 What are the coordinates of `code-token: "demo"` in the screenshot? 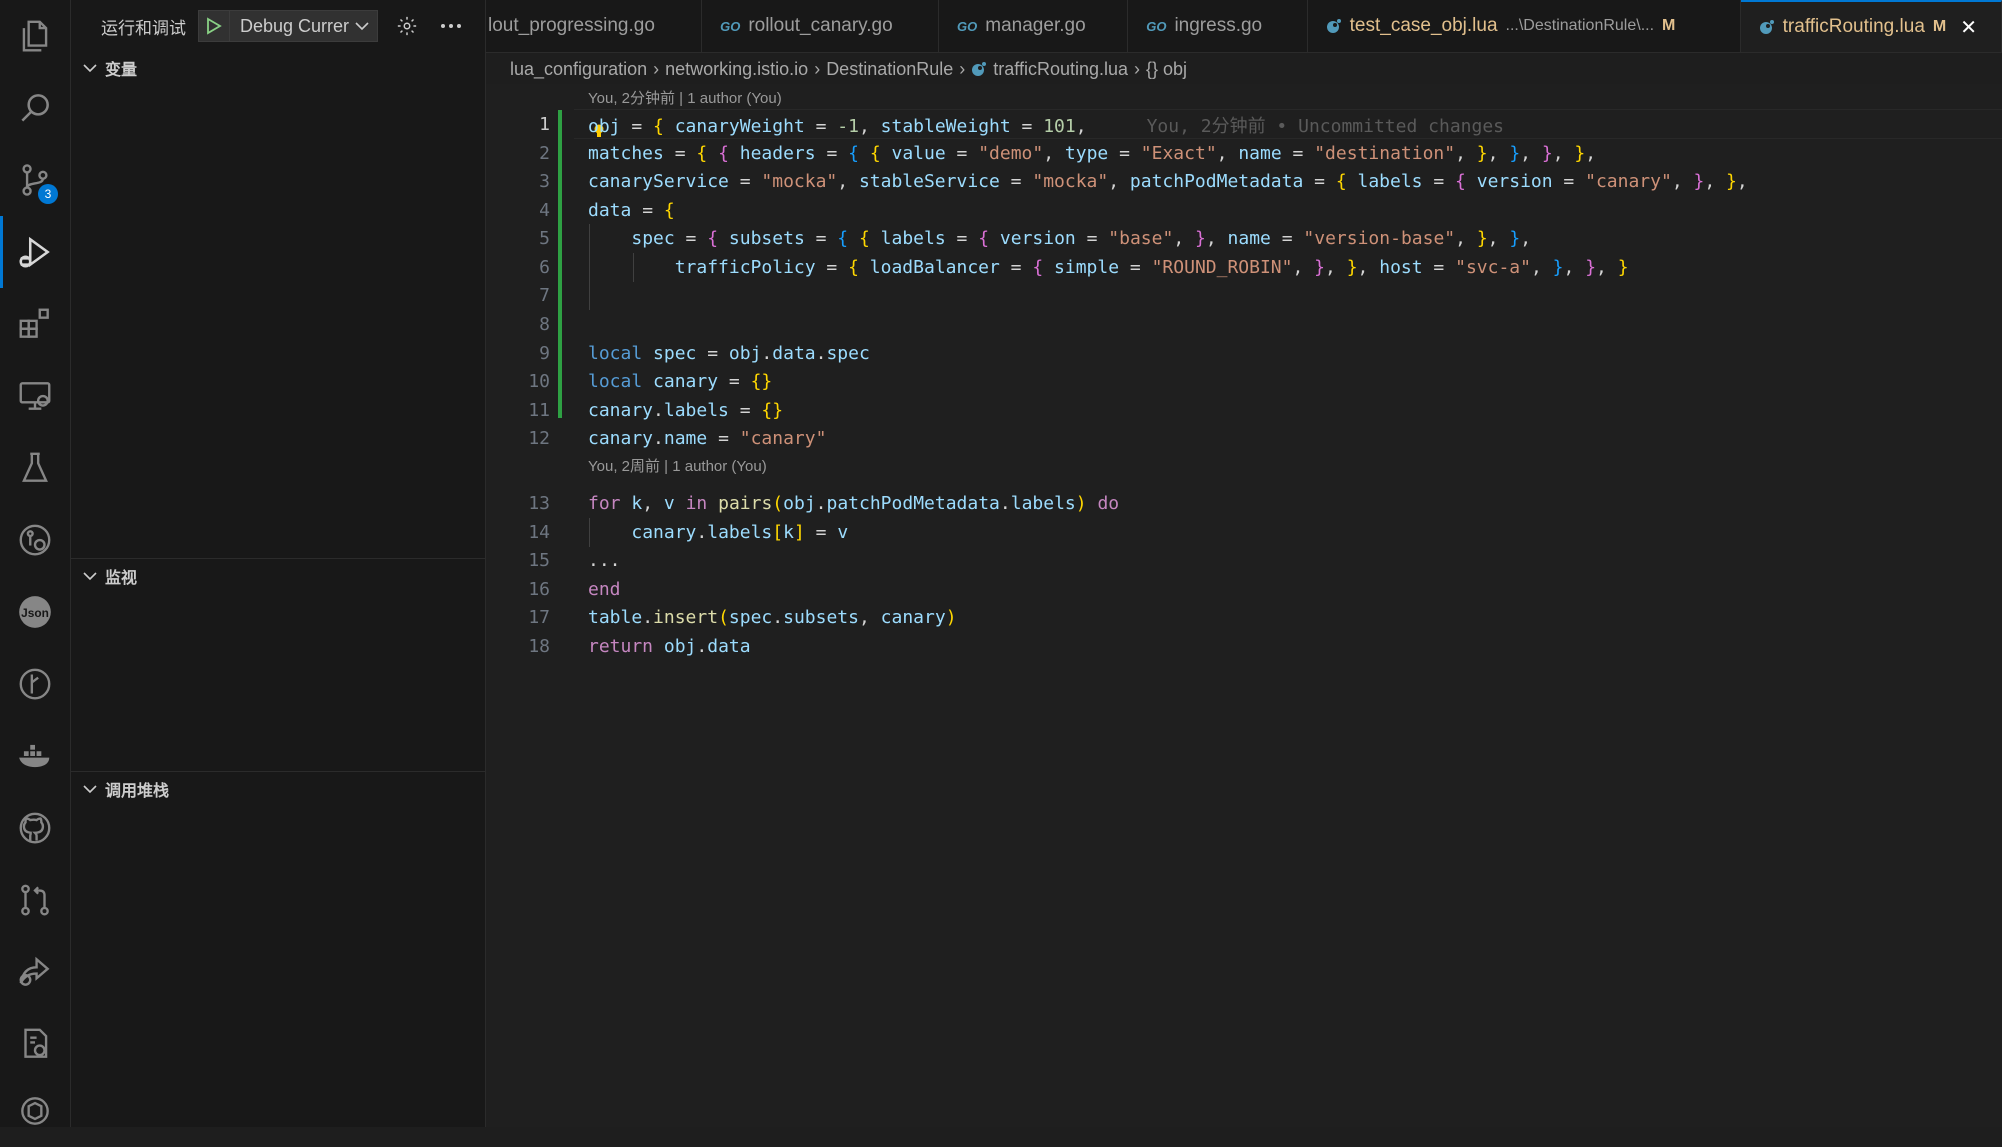 It's located at (1011, 153).